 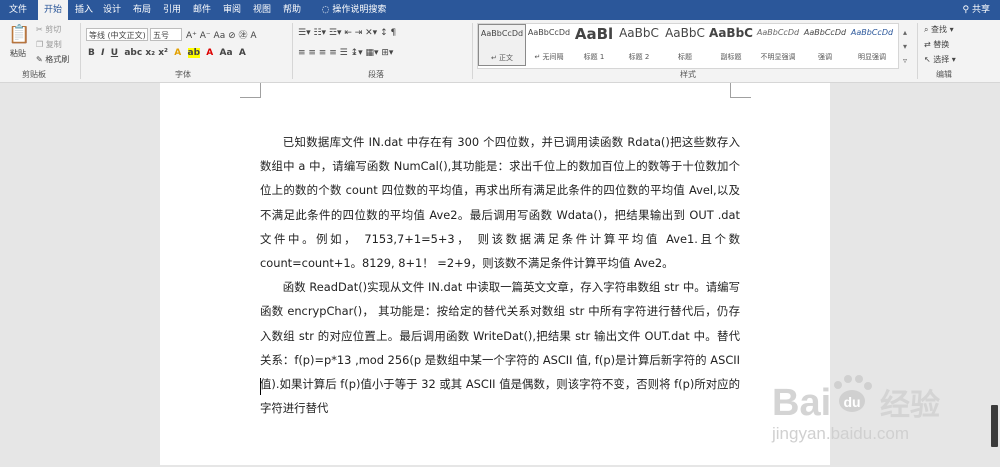 What do you see at coordinates (685, 57) in the screenshot?
I see `style-name: 标题` at bounding box center [685, 57].